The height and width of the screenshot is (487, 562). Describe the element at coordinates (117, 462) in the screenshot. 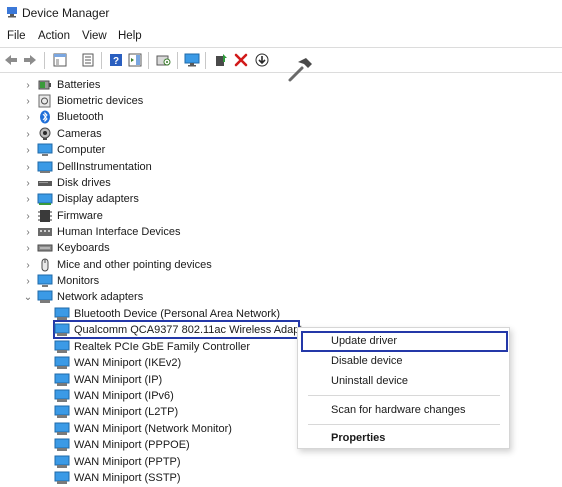

I see `tree-item-network-child: WAN Miniport (PPTP)` at that location.